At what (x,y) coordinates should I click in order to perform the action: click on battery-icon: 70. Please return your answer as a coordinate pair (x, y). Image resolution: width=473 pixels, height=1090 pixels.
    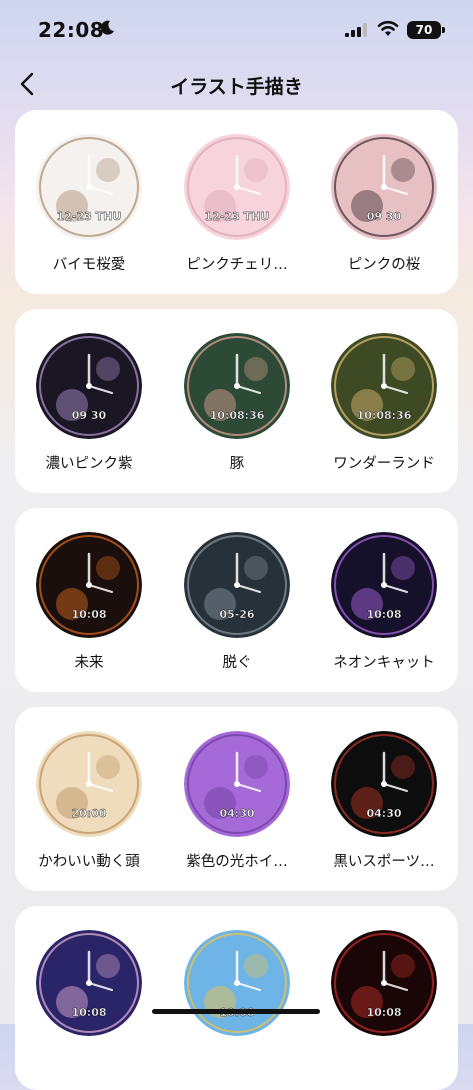
    Looking at the image, I should click on (424, 30).